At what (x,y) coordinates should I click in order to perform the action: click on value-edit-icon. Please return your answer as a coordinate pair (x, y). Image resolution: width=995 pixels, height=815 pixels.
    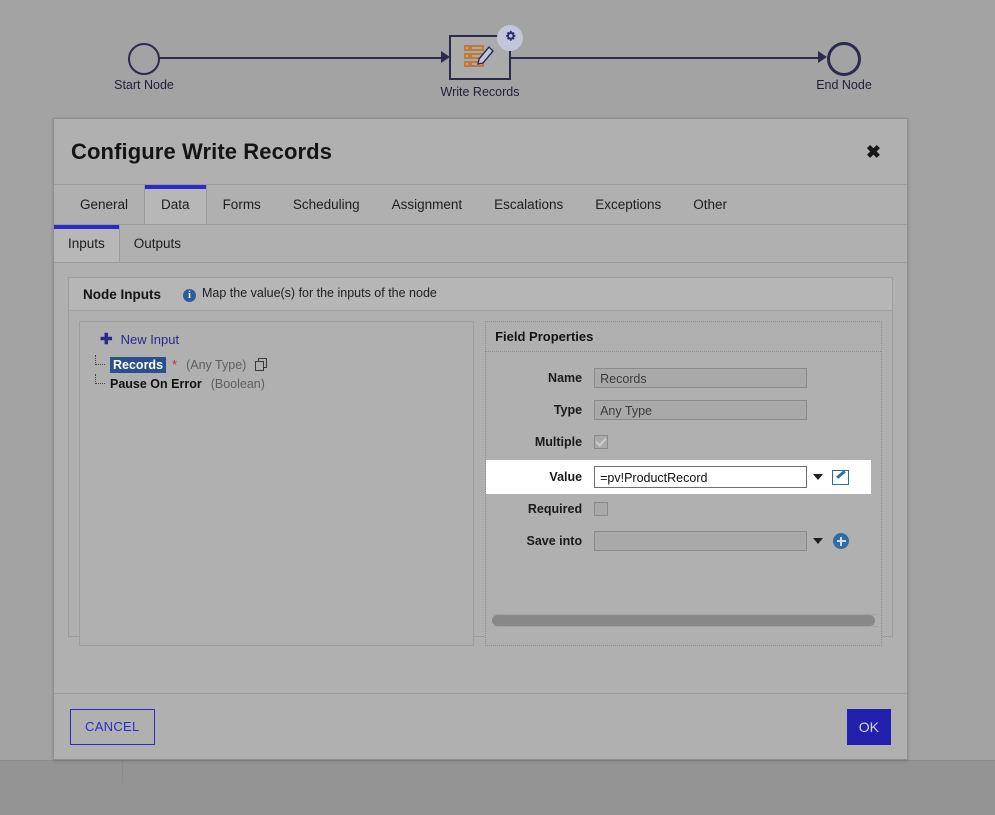
    Looking at the image, I should click on (841, 477).